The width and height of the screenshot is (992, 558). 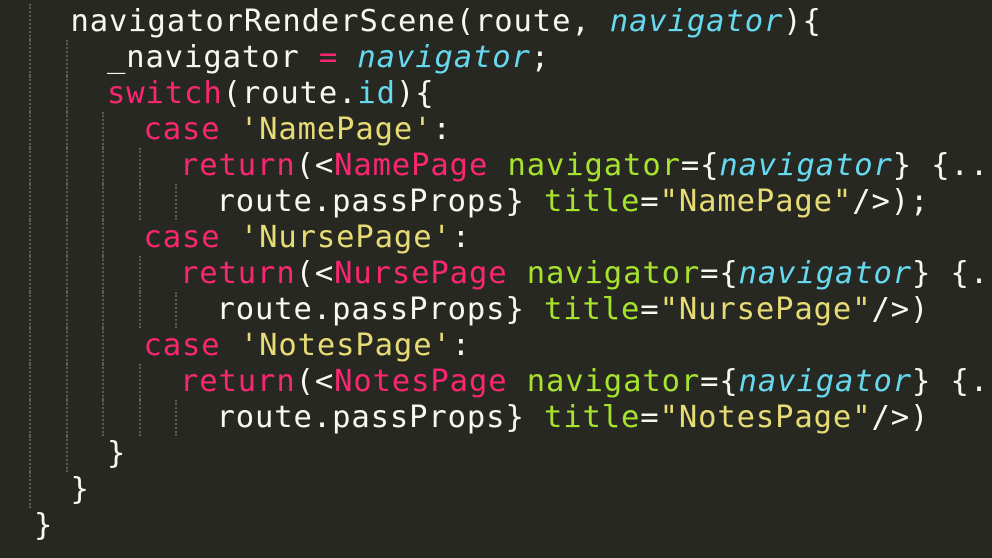 I want to click on code-token-plain: }, so click(x=80, y=489).